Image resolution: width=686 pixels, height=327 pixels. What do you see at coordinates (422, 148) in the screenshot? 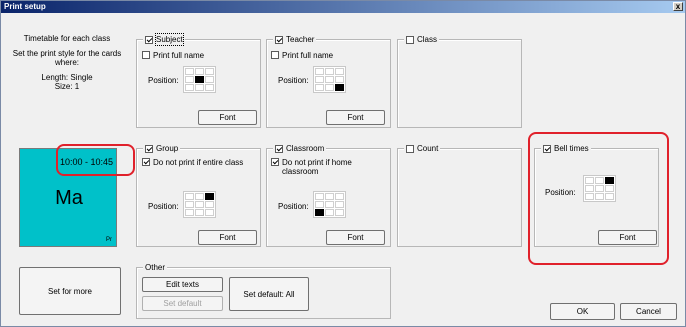
I see `count-checkbox-label: Count` at bounding box center [422, 148].